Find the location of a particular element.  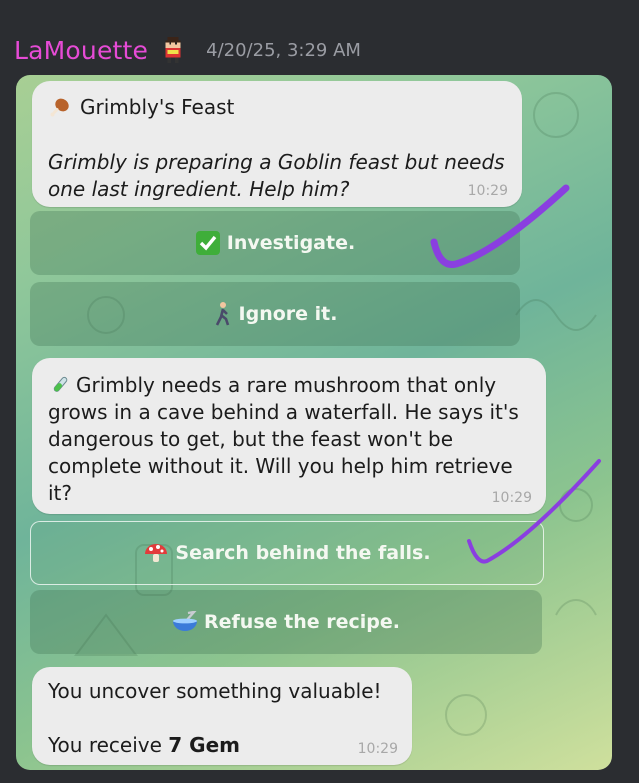

mushroom-icon is located at coordinates (156, 553).